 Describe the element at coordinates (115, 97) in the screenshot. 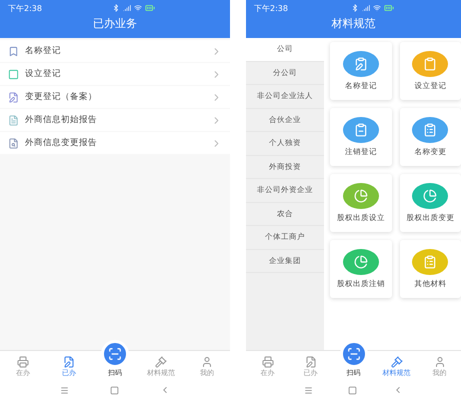

I see `list-item: 变更登记（备案）` at that location.